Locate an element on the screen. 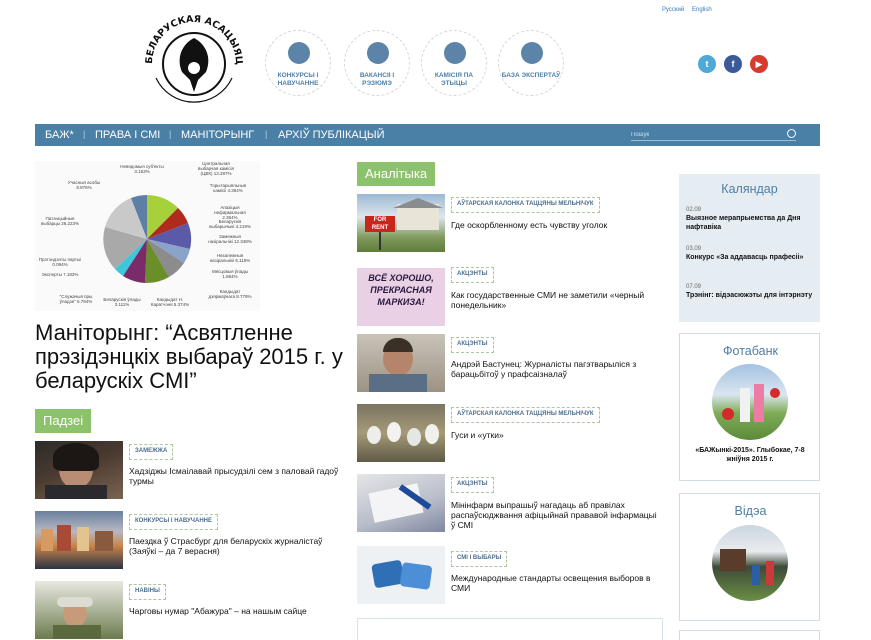 The height and width of the screenshot is (640, 871). pie-label: Беларускія ўлады 3.111% is located at coordinates (122, 302).